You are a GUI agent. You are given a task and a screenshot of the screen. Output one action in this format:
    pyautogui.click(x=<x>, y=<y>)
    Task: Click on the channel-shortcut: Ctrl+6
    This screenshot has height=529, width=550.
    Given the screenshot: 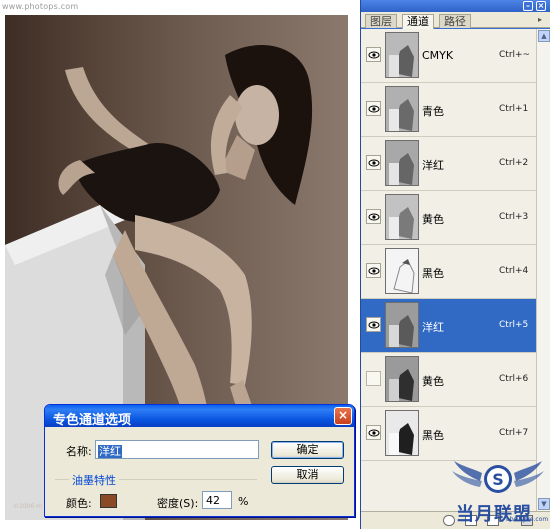 What is the action you would take?
    pyautogui.click(x=514, y=379)
    